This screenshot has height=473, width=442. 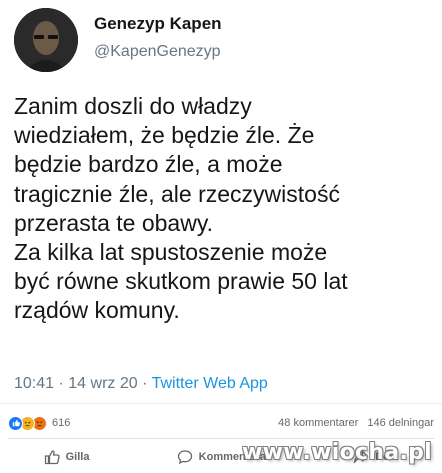 What do you see at coordinates (34, 383) in the screenshot?
I see `tweet-time: 10:41` at bounding box center [34, 383].